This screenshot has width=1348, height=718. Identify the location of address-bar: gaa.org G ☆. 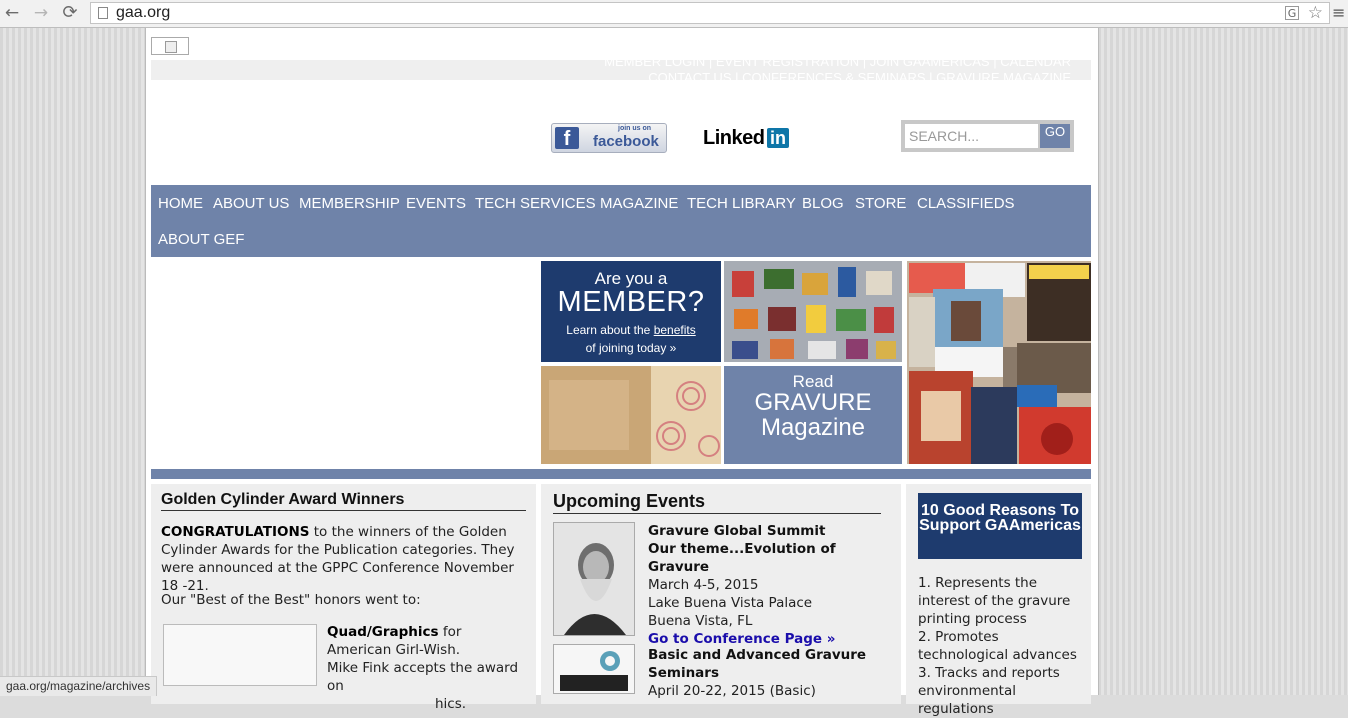
(710, 13).